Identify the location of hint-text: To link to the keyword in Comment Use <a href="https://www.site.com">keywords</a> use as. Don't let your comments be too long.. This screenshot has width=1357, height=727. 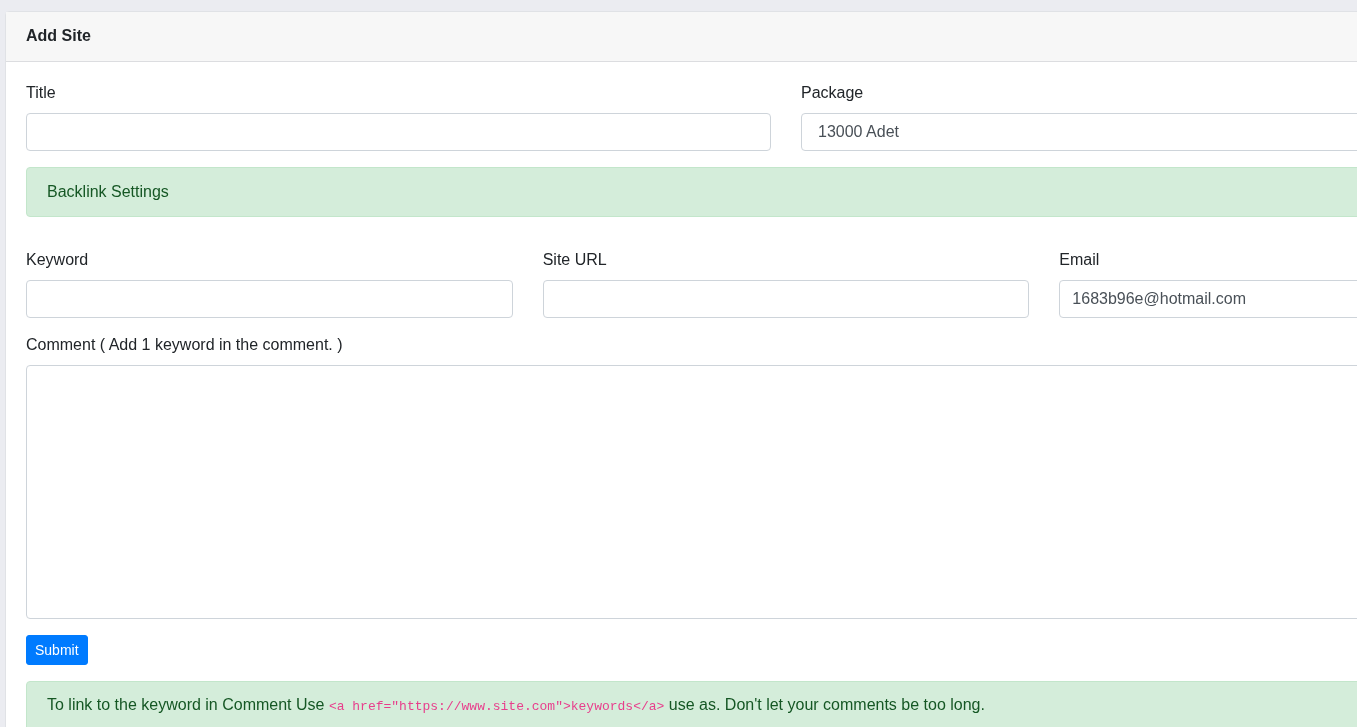
(516, 705).